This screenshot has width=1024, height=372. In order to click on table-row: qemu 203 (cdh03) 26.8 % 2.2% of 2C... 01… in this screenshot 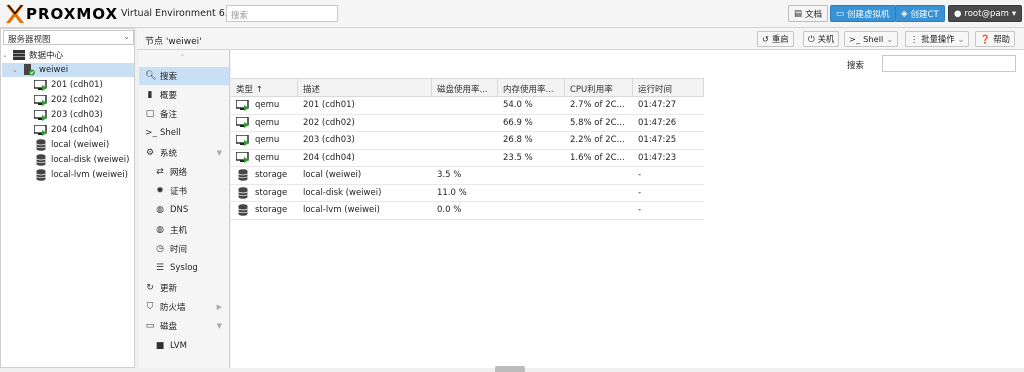, I will do `click(467, 141)`.